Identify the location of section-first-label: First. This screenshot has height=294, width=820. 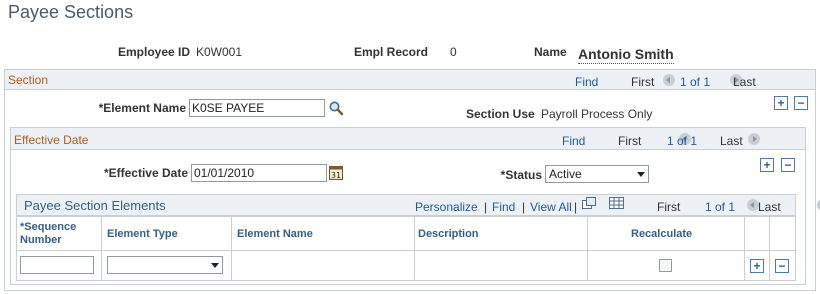
(643, 82).